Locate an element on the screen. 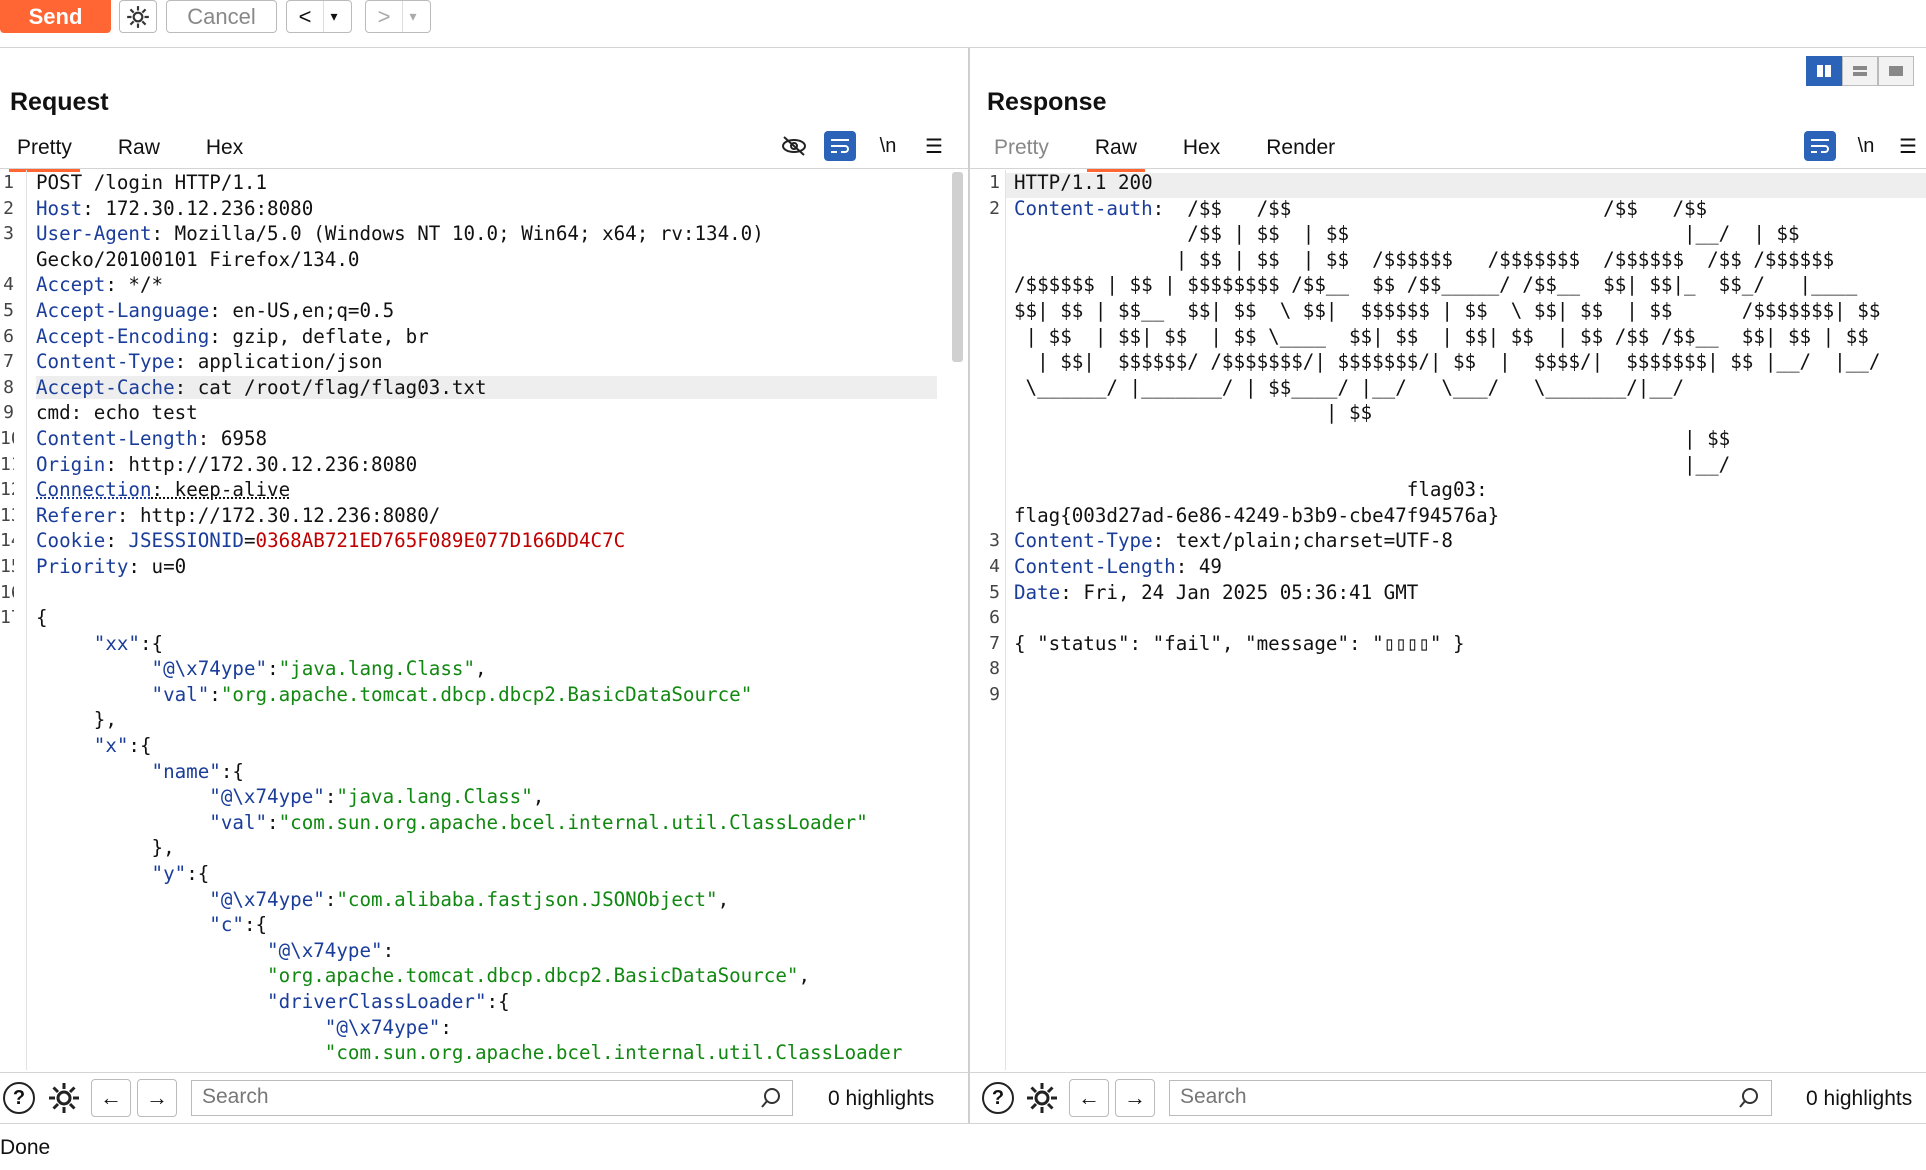 The image size is (1926, 1170). settings-button is located at coordinates (138, 16).